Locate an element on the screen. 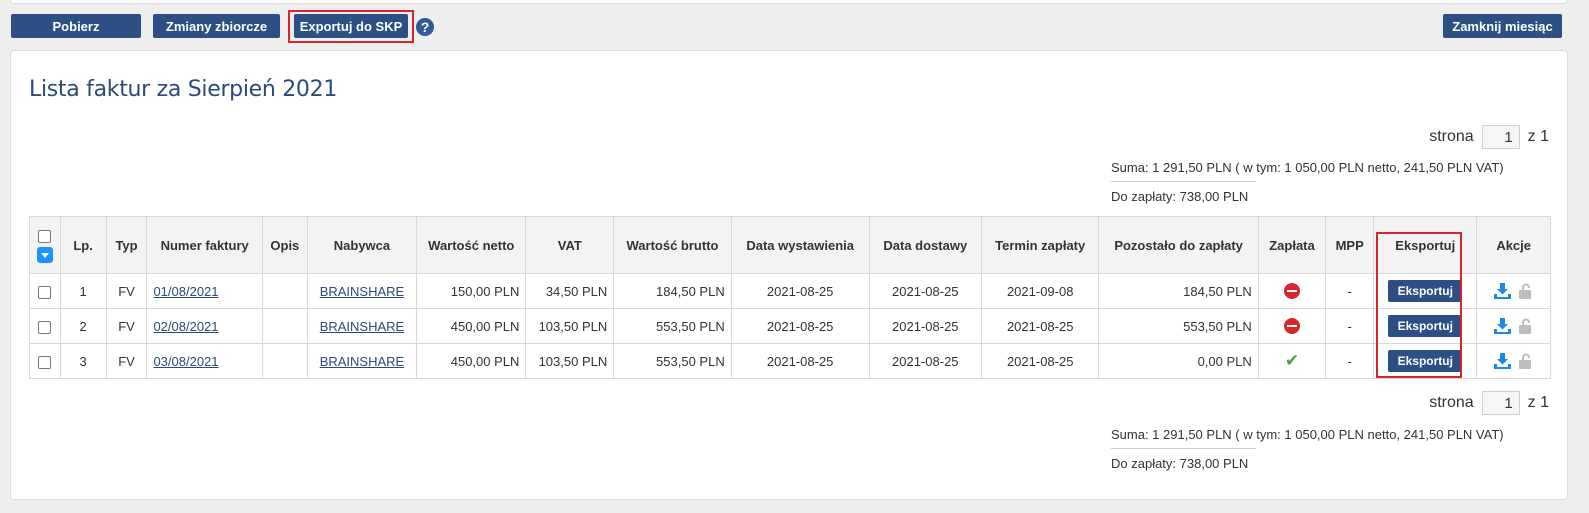 The image size is (1589, 513). col-netto: Wartość netto is located at coordinates (471, 245).